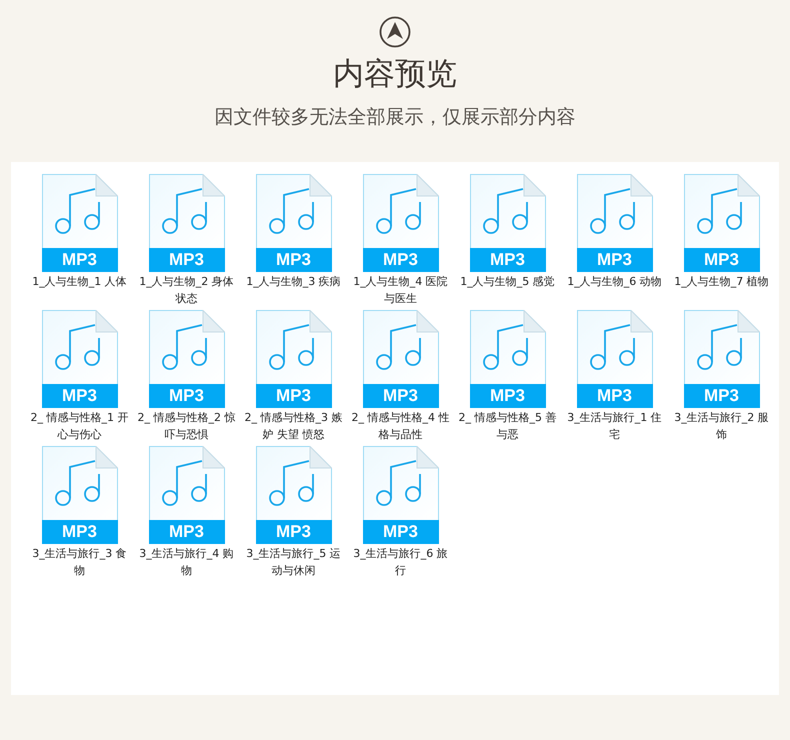 The image size is (790, 740). What do you see at coordinates (294, 426) in the screenshot?
I see `file-name: 2_ 情感与性格_3 嫉妒 失望 愤怒` at bounding box center [294, 426].